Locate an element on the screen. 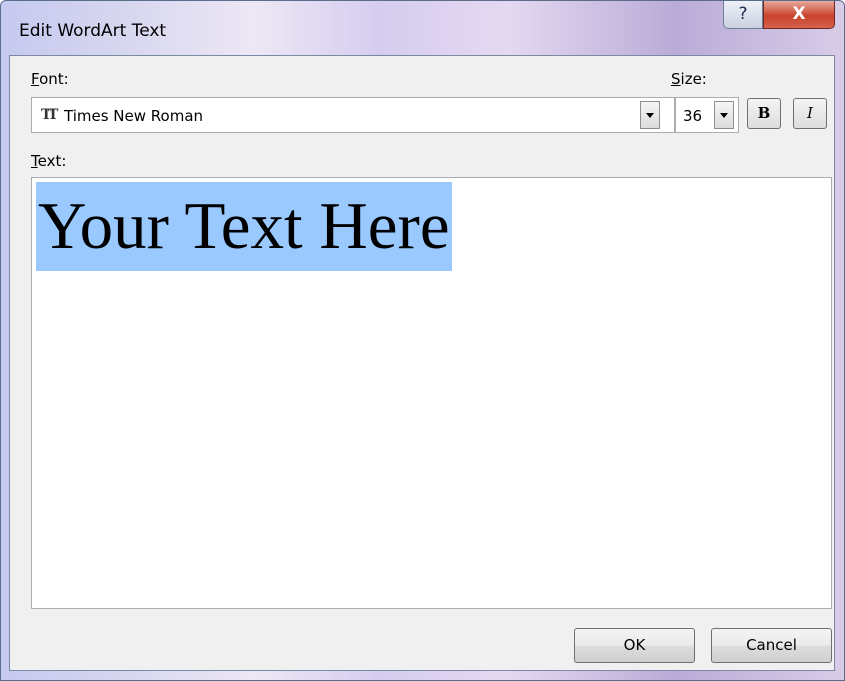 This screenshot has height=681, width=845. size-label-text: ize: is located at coordinates (693, 79).